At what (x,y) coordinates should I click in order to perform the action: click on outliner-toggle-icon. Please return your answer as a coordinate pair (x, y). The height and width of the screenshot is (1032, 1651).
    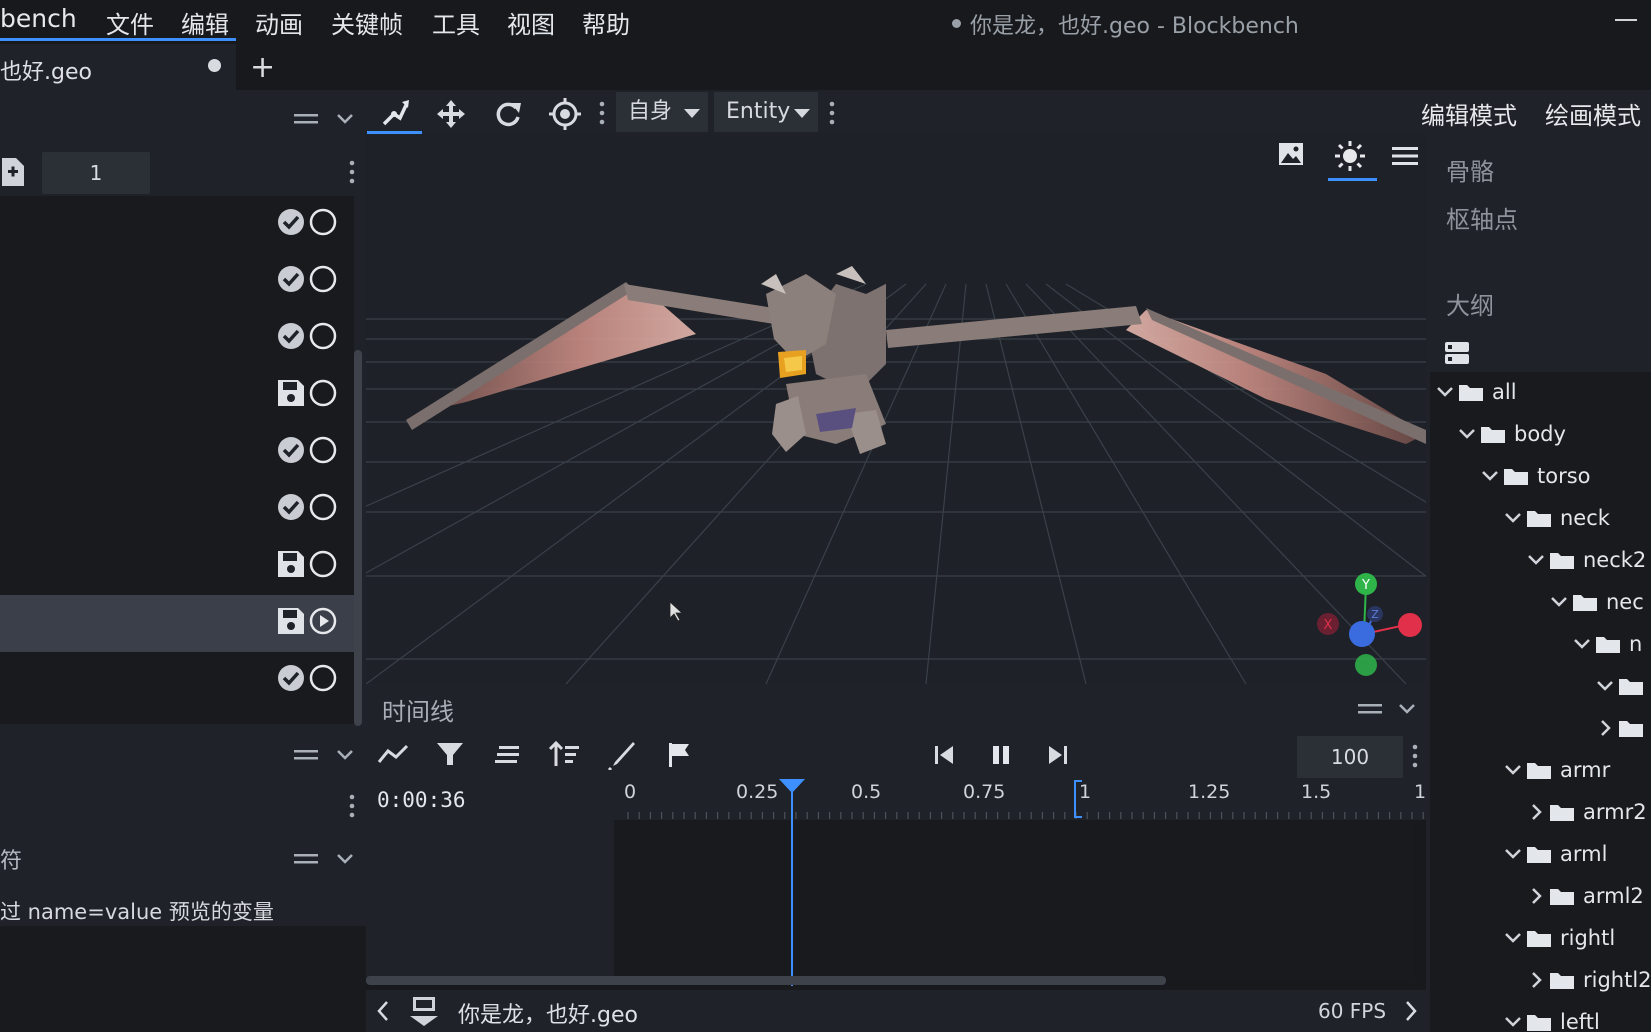
    Looking at the image, I should click on (1457, 353).